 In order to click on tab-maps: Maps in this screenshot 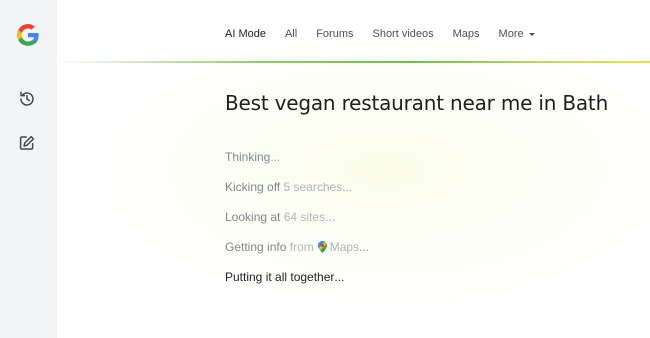, I will do `click(466, 34)`.